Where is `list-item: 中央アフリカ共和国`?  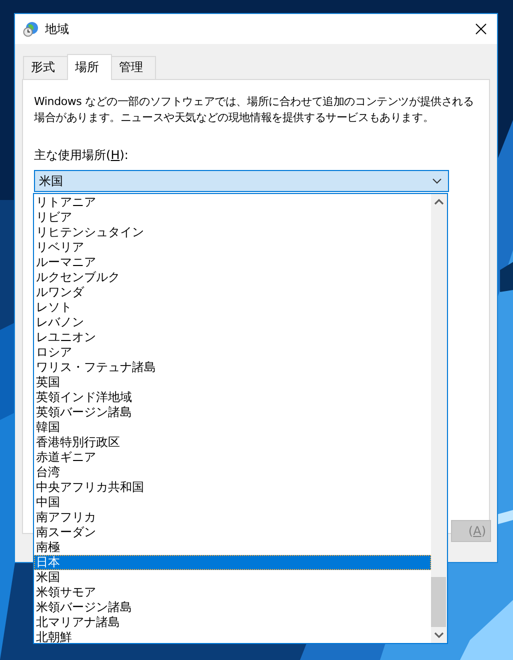
list-item: 中央アフリカ共和国 is located at coordinates (232, 487).